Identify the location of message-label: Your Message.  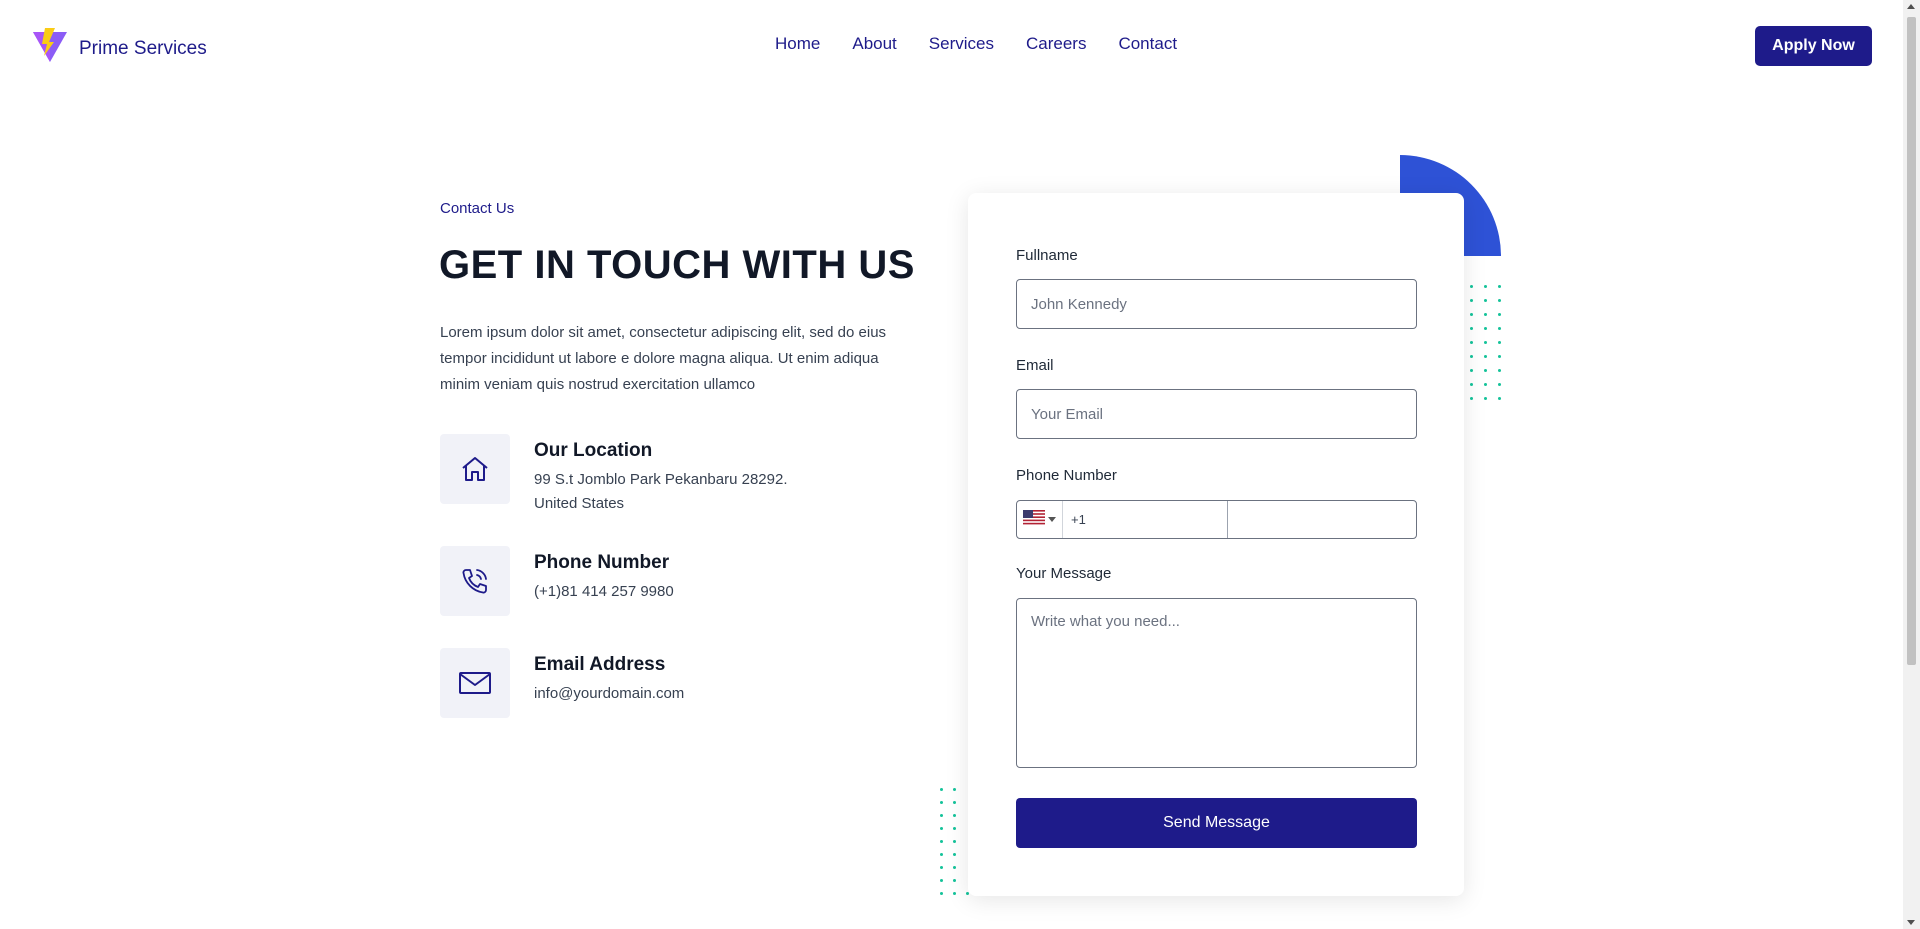
(1064, 573).